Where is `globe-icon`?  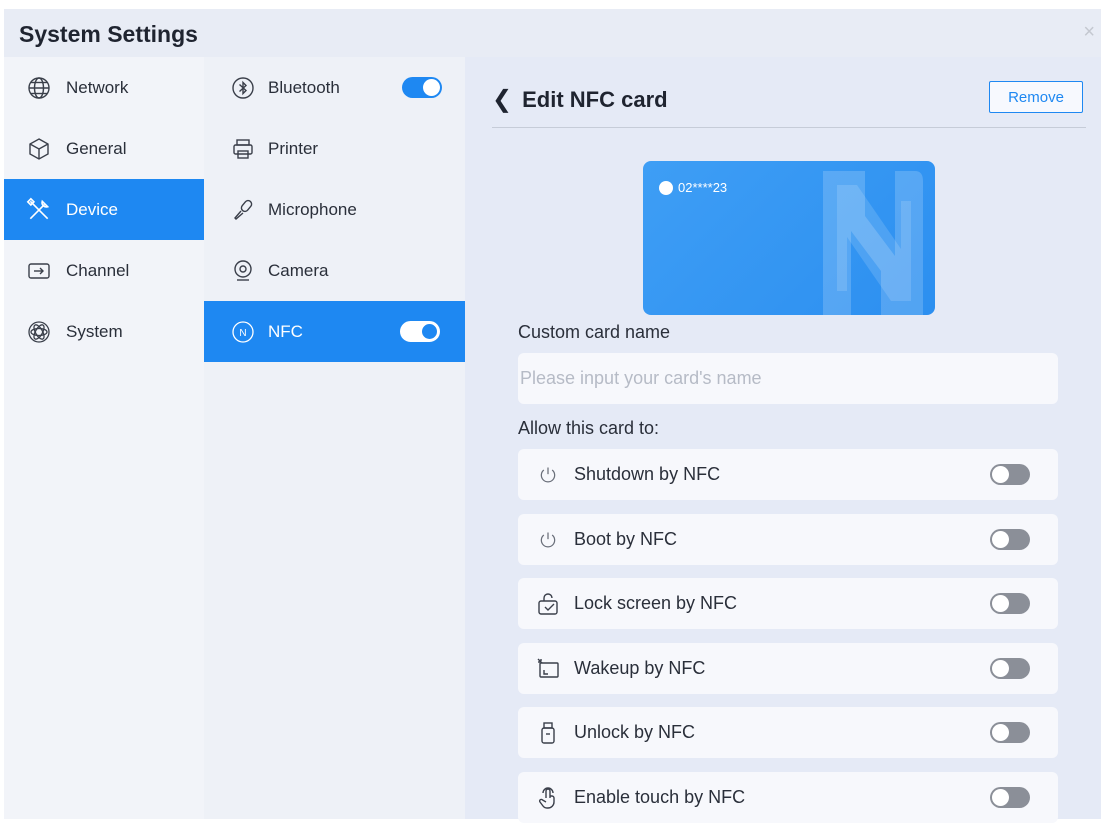 globe-icon is located at coordinates (39, 88).